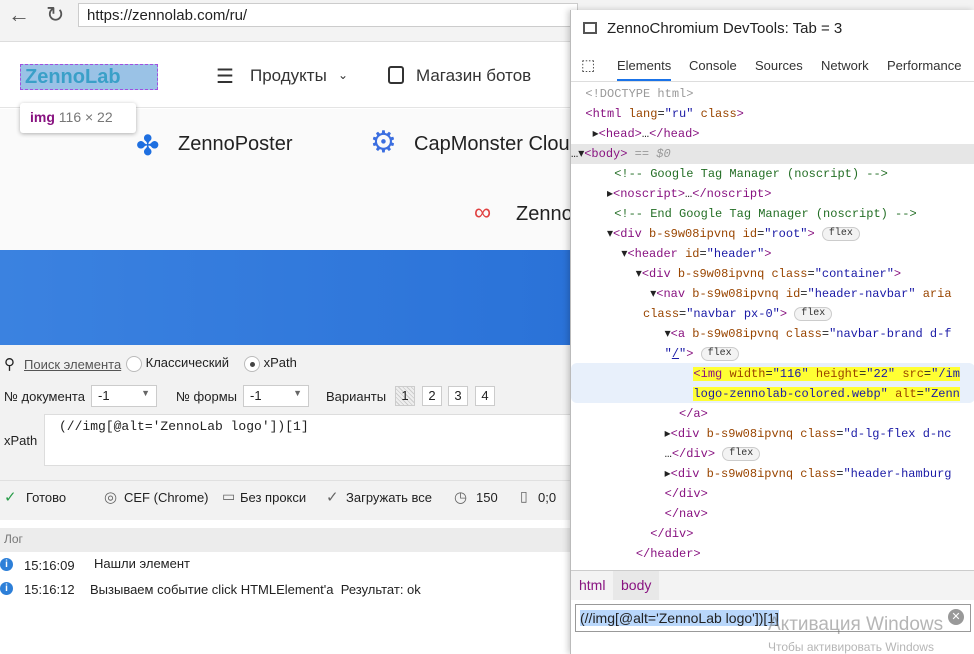  I want to click on dom-line: class="navbar px-0"> flex, so click(772, 314).